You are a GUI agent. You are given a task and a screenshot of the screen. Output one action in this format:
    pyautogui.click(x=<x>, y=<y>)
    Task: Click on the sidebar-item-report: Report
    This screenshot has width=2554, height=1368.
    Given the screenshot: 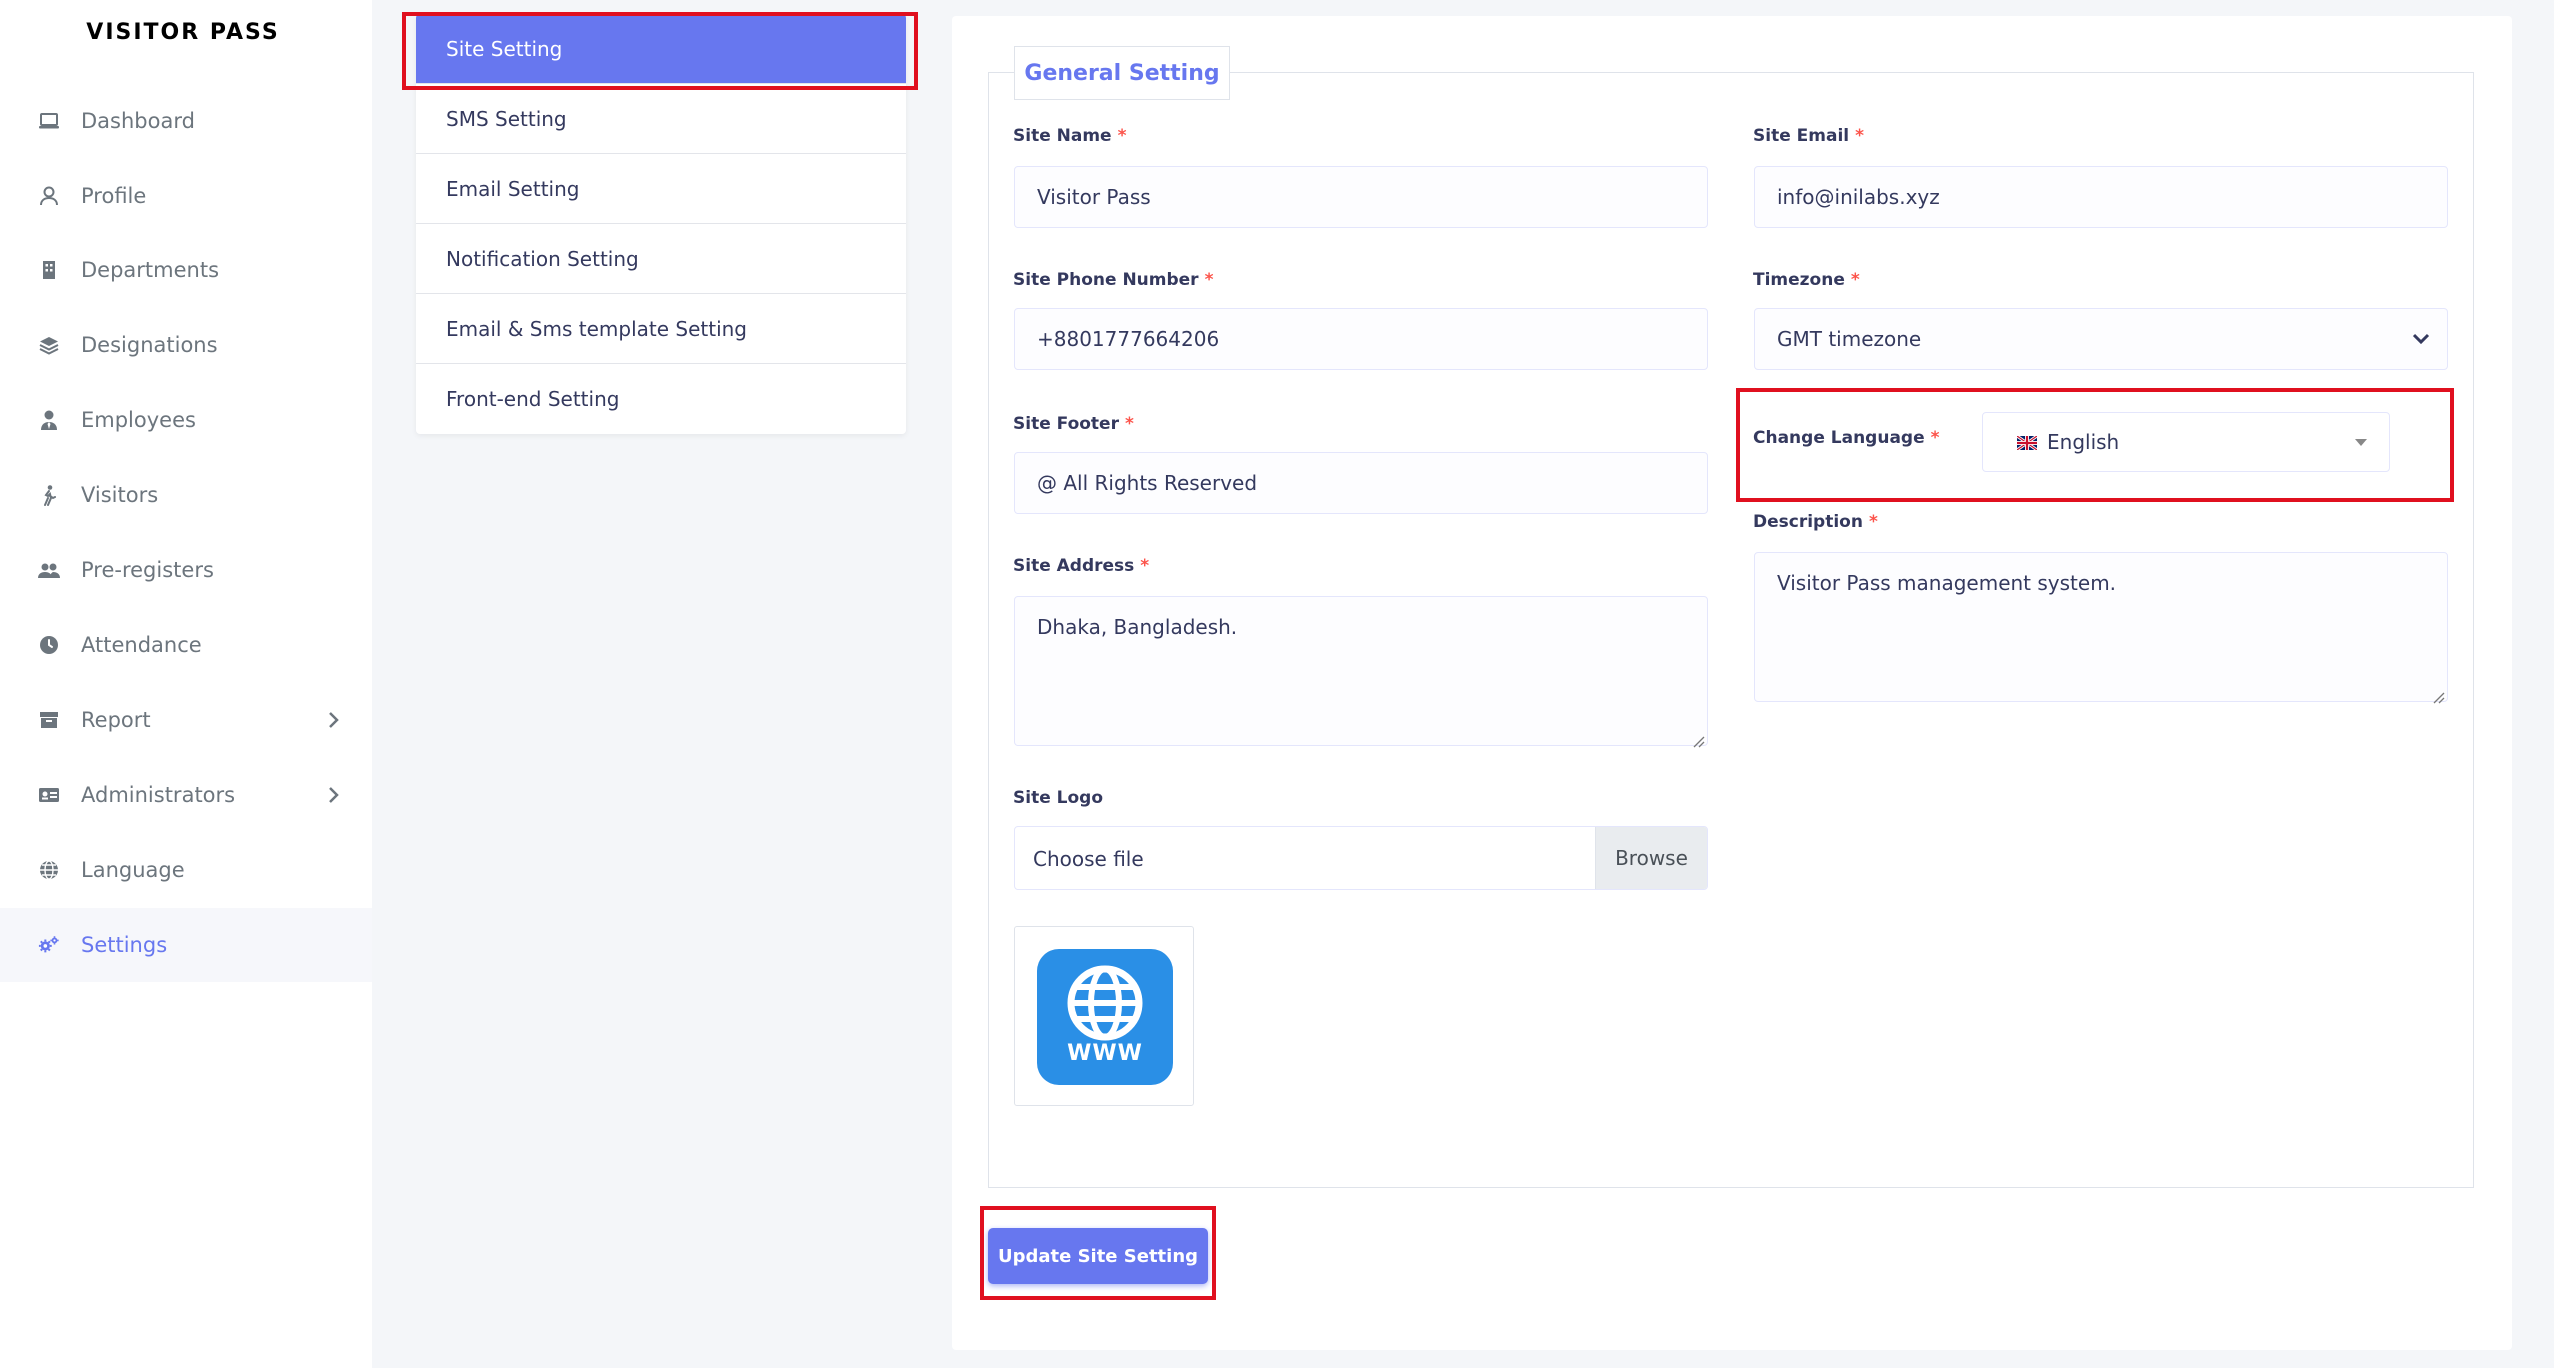 What is the action you would take?
    pyautogui.click(x=186, y=720)
    